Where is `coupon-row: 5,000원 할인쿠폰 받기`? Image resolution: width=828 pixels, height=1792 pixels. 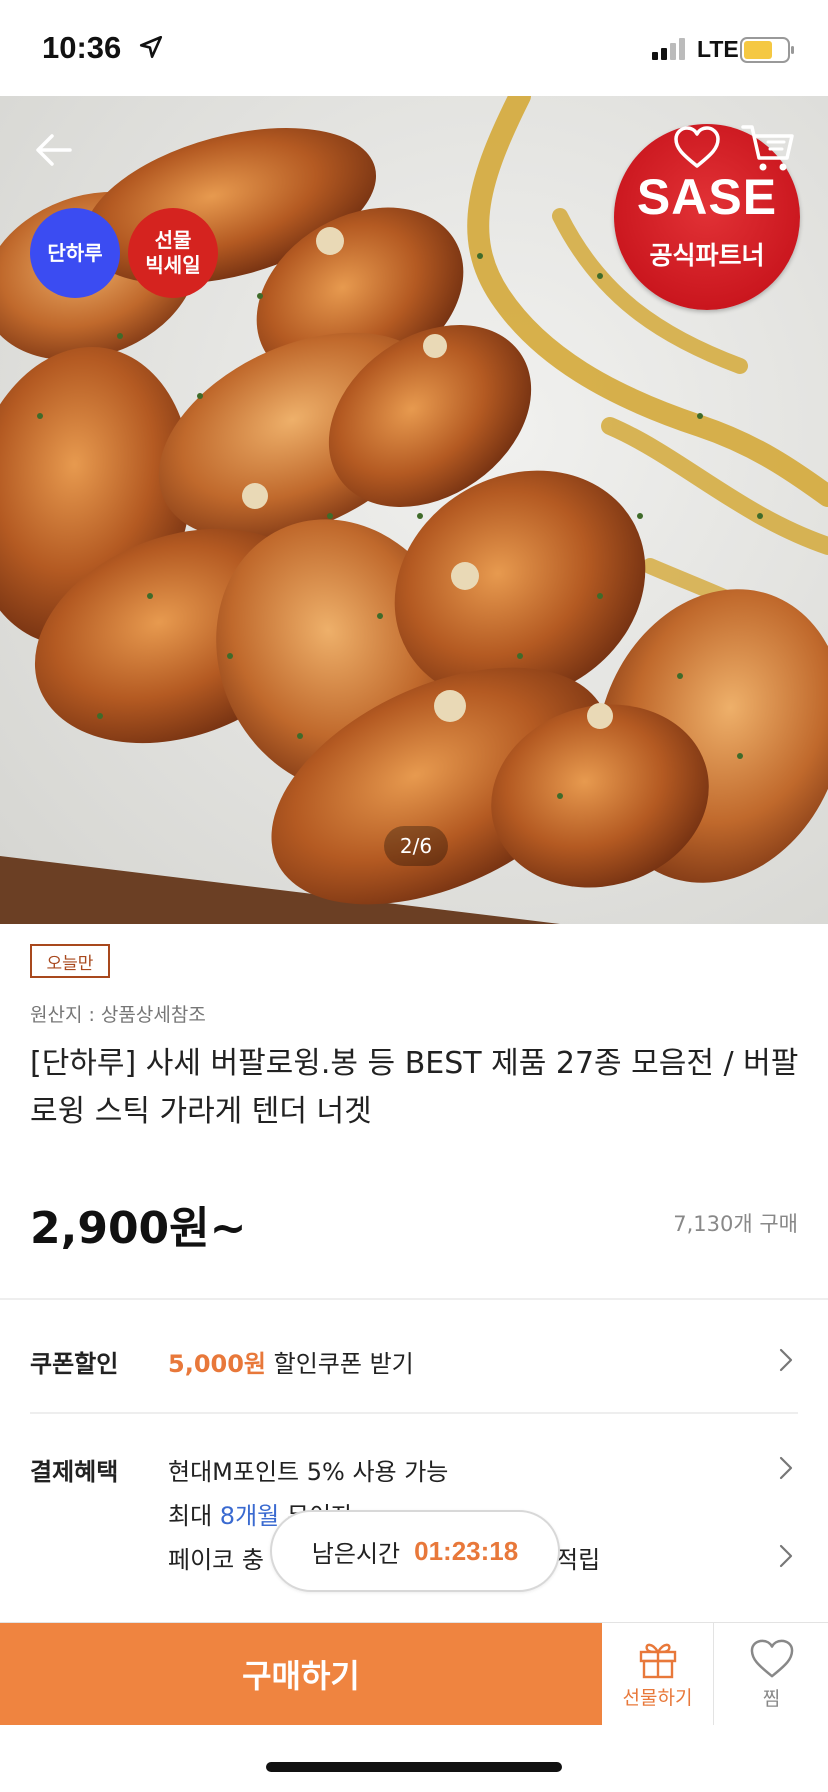 coupon-row: 5,000원 할인쿠폰 받기 is located at coordinates (291, 1361).